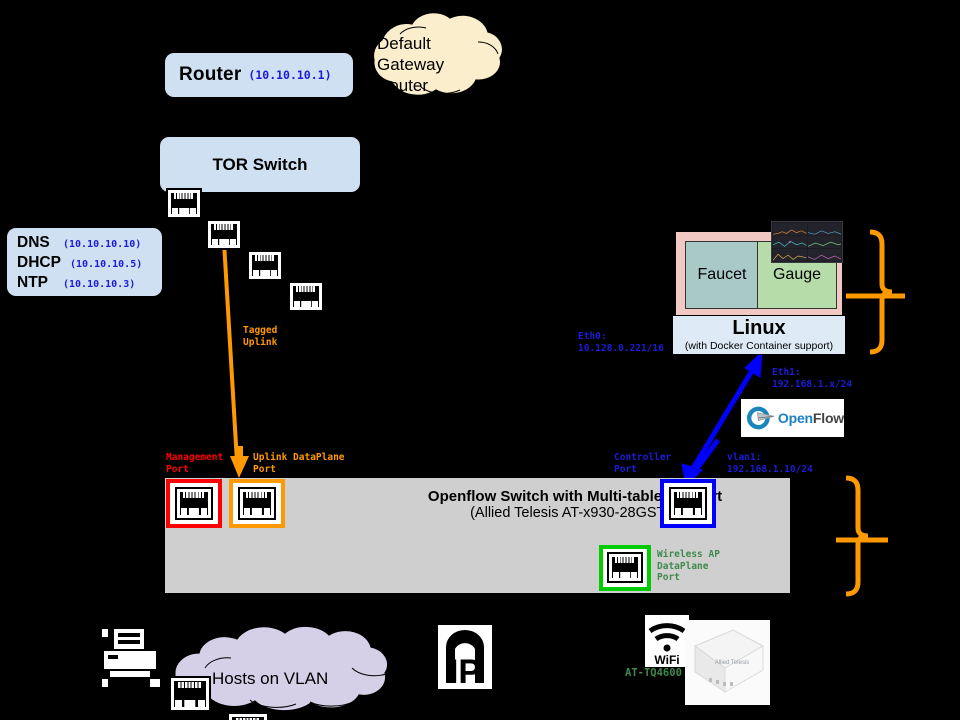 This screenshot has width=960, height=720. I want to click on linux-host-node: Linux (with Docker Container support), so click(759, 335).